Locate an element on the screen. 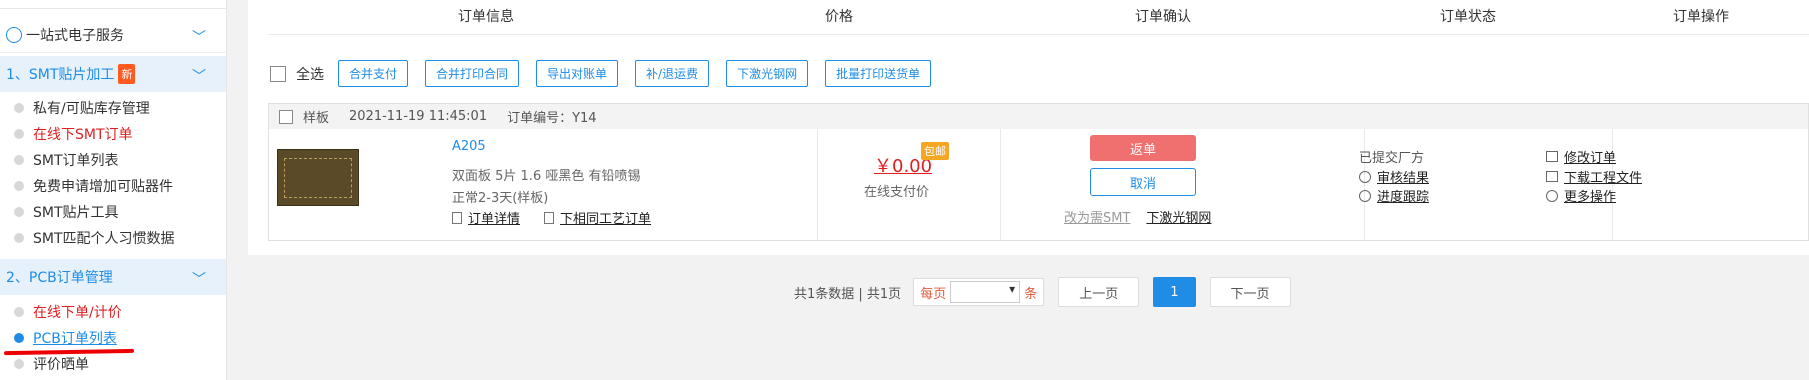  download-label: 下载工程文件 is located at coordinates (1603, 178).